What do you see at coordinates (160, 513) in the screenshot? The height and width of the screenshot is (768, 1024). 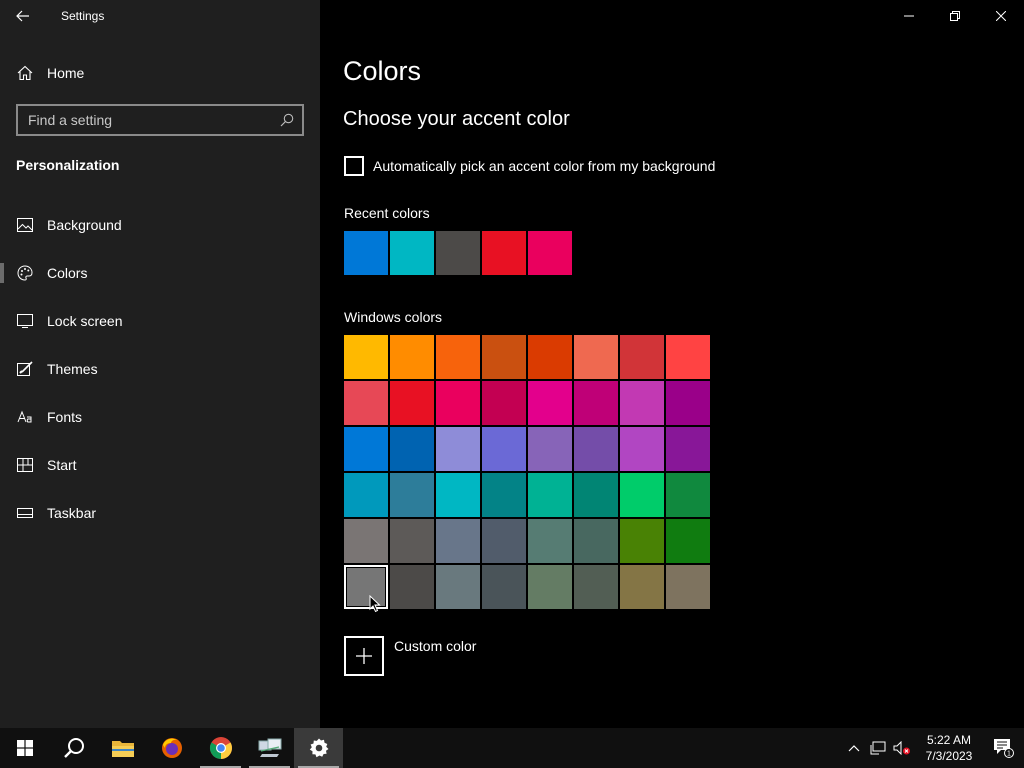 I see `sidebar-item-taskbar: Taskbar` at bounding box center [160, 513].